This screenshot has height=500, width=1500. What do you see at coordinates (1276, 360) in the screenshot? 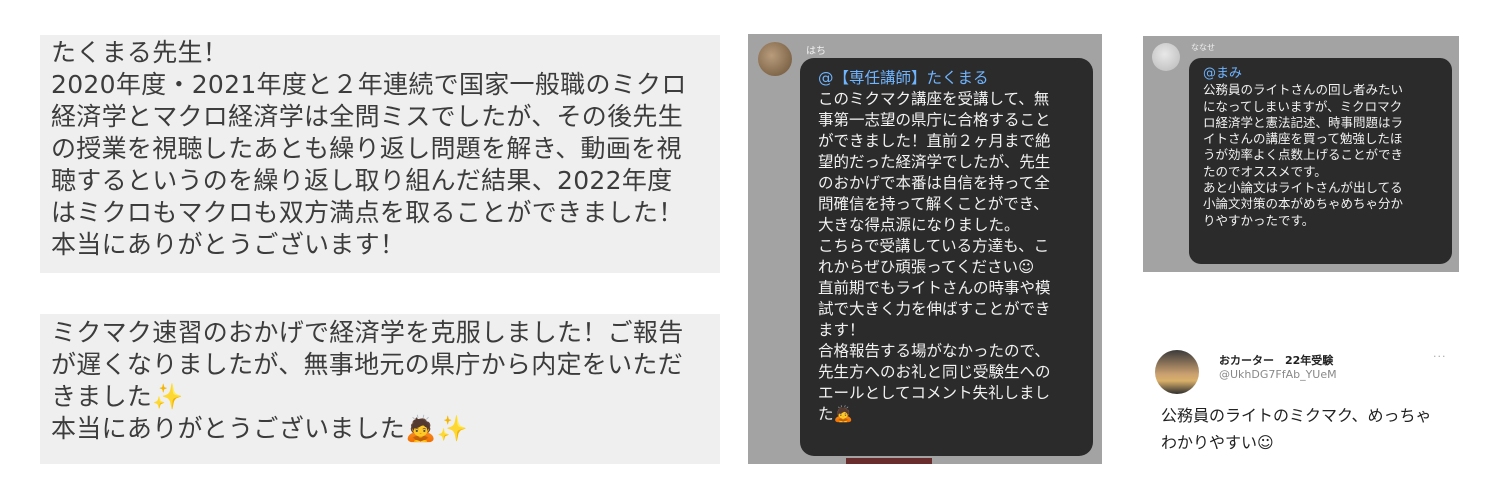
I see `tweet-author-name: おカーター 22年受験` at bounding box center [1276, 360].